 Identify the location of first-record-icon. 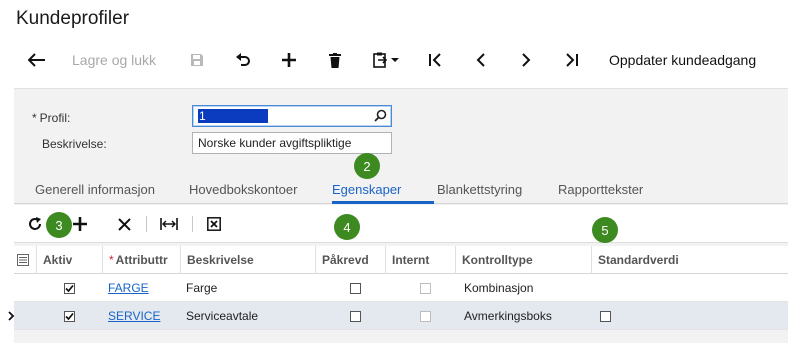
(435, 60).